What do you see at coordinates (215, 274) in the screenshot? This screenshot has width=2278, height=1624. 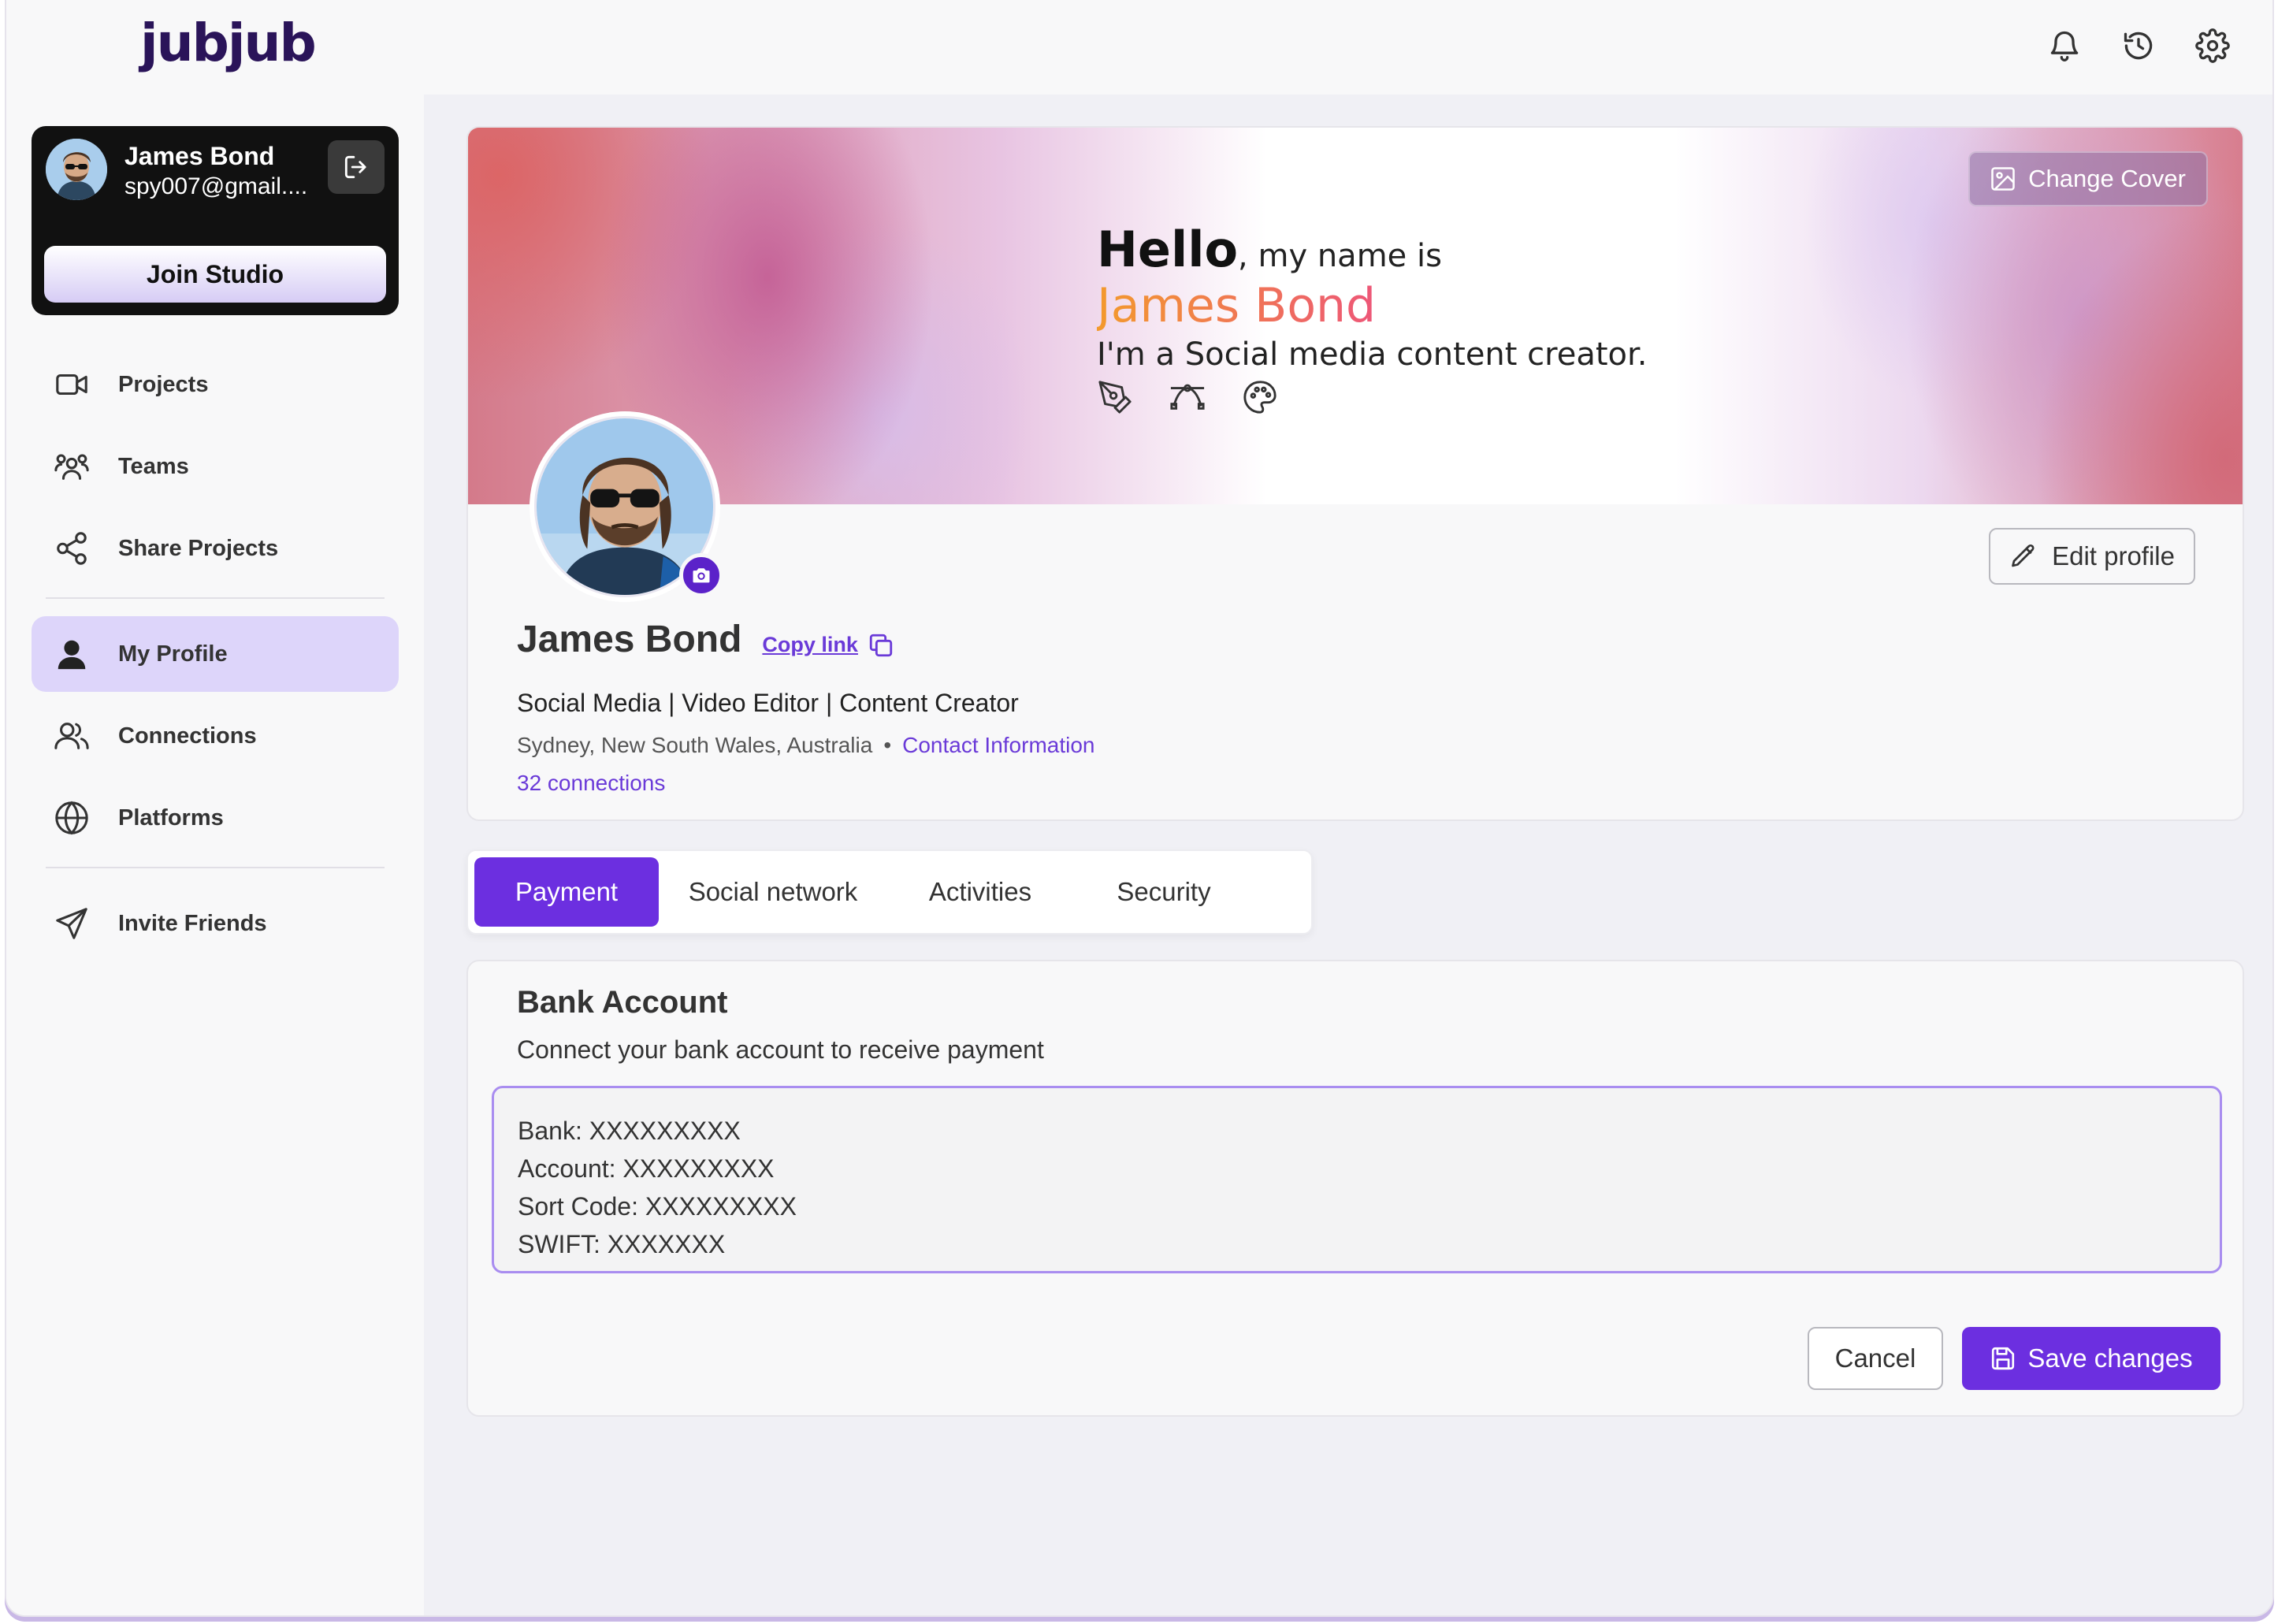 I see `join-studio-button: Join Studio` at bounding box center [215, 274].